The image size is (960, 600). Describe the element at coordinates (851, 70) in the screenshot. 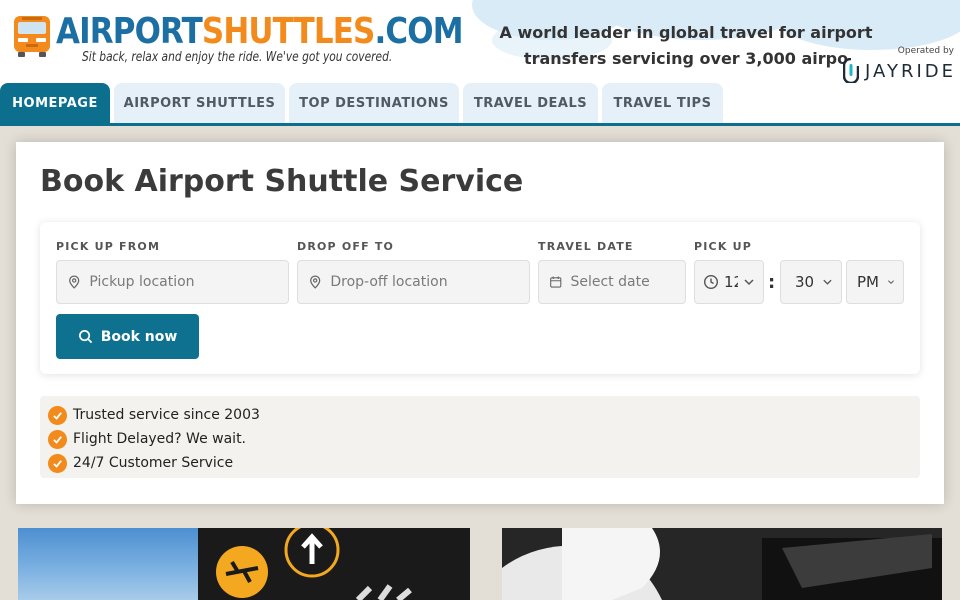

I see `jayride-mark-icon` at that location.